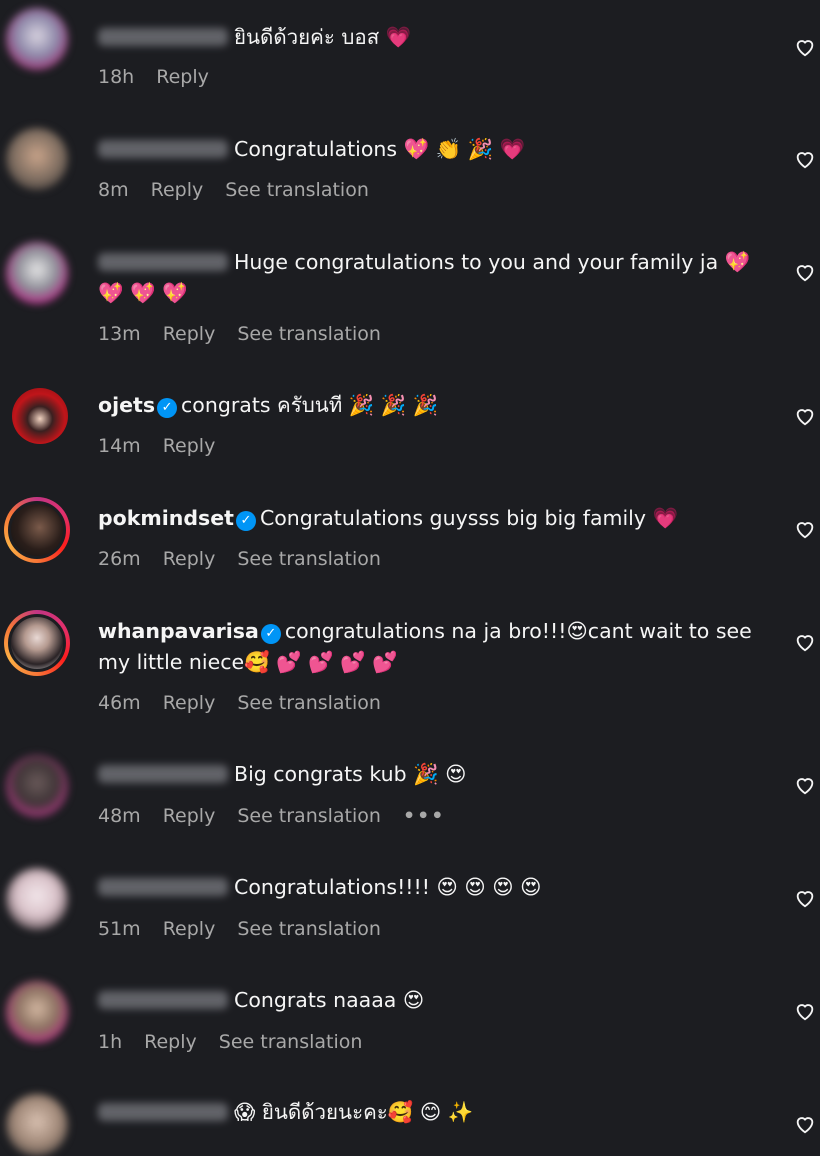 This screenshot has height=1156, width=820. What do you see at coordinates (119, 816) in the screenshot?
I see `comment-time: 48m` at bounding box center [119, 816].